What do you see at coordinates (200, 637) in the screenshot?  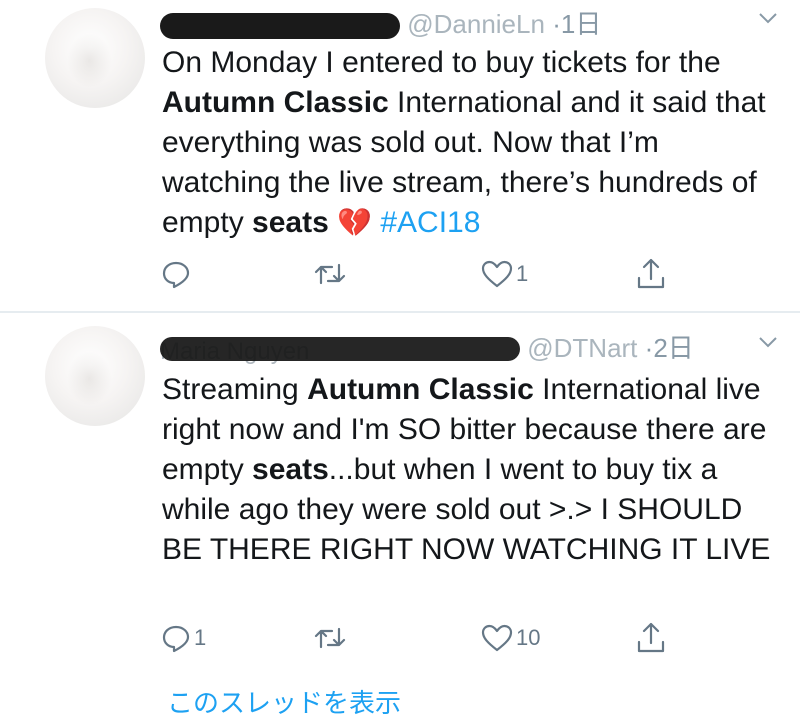 I see `reply-count: 1` at bounding box center [200, 637].